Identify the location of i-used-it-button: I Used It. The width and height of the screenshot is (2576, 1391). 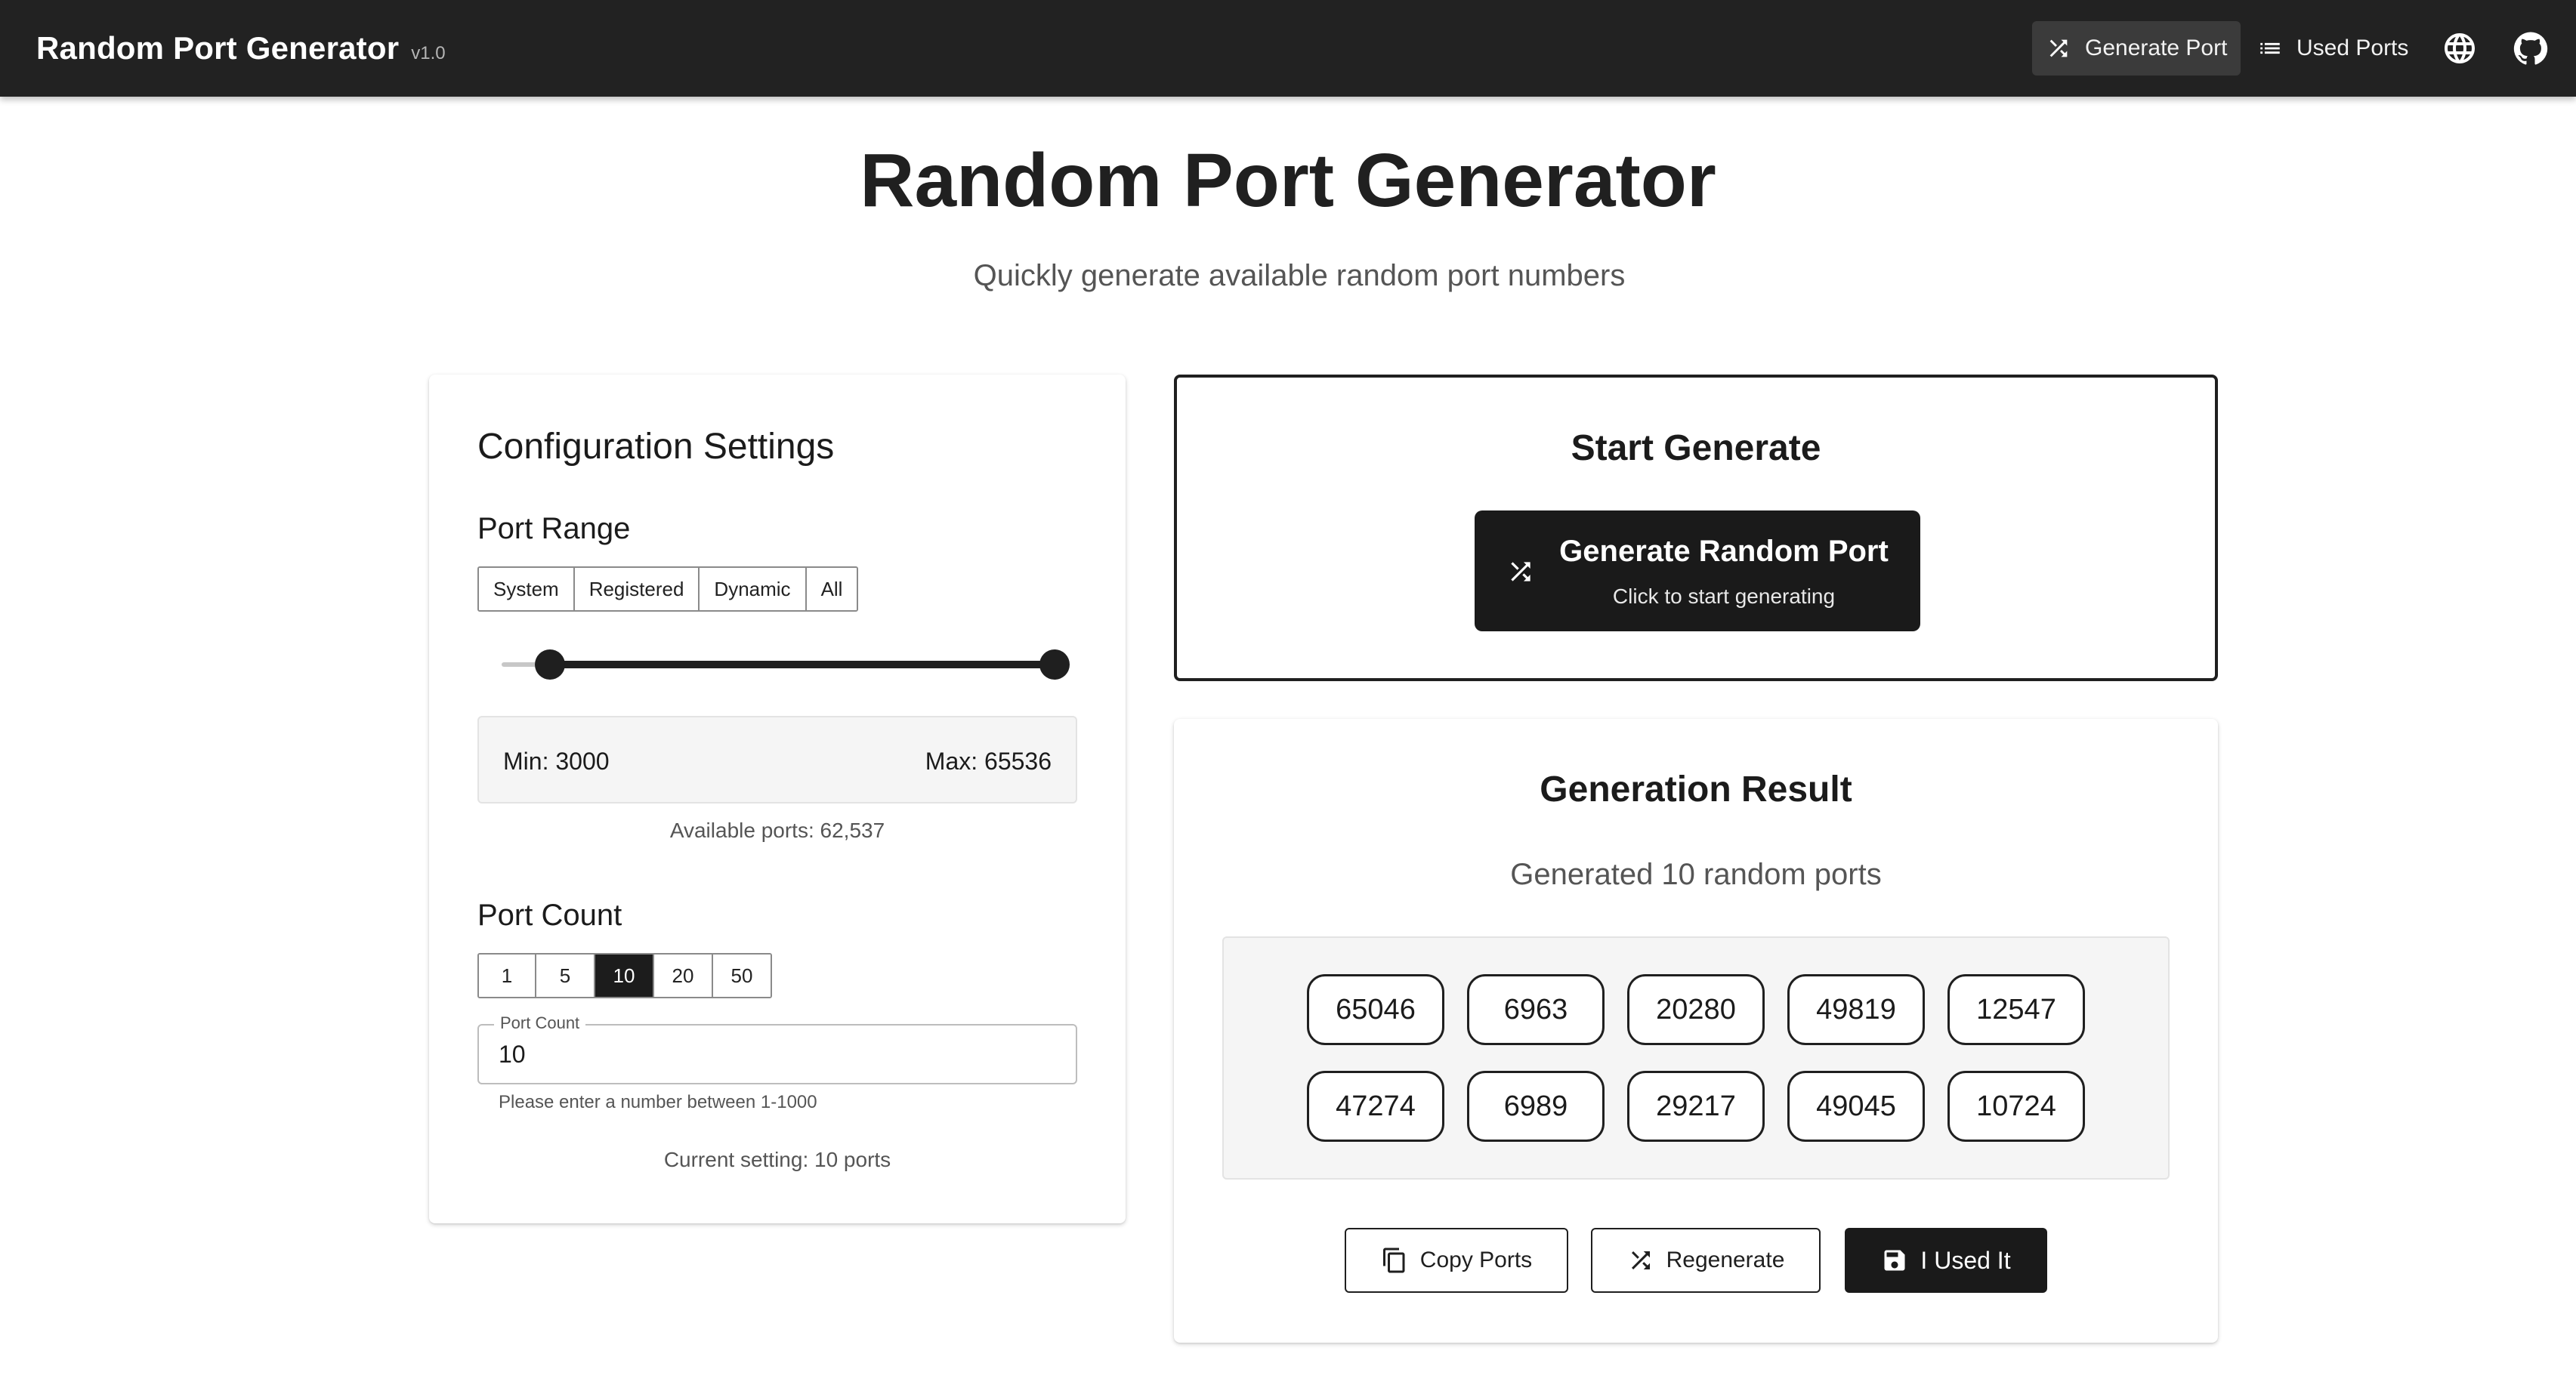
(1946, 1260).